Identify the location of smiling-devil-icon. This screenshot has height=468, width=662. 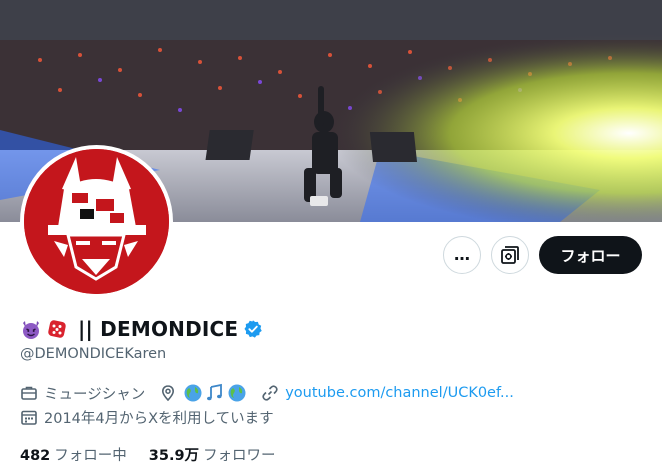
(31, 330).